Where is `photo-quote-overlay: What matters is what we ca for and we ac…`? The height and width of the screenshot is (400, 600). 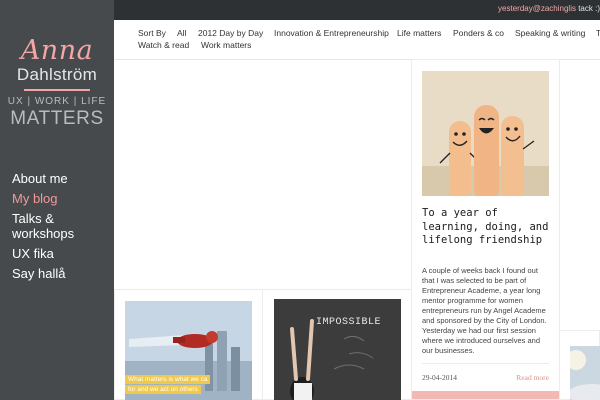
photo-quote-overlay: What matters is what we ca for and we ac… is located at coordinates (168, 385).